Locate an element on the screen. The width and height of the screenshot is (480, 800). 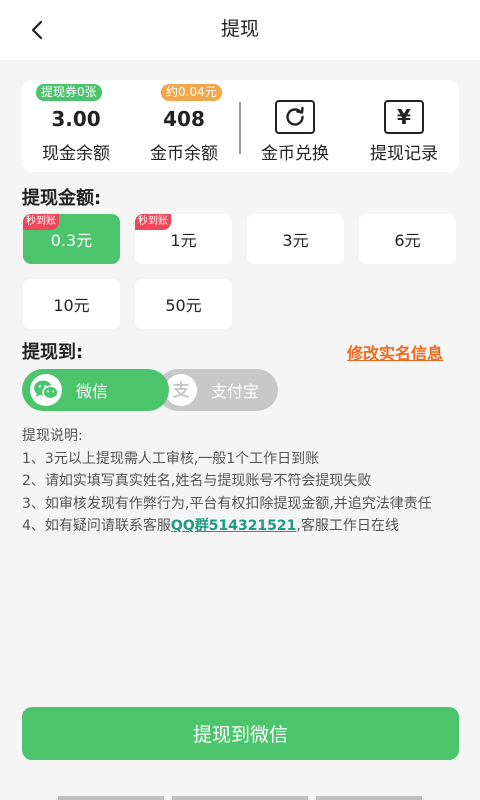
alipay-icon: 支 is located at coordinates (181, 390).